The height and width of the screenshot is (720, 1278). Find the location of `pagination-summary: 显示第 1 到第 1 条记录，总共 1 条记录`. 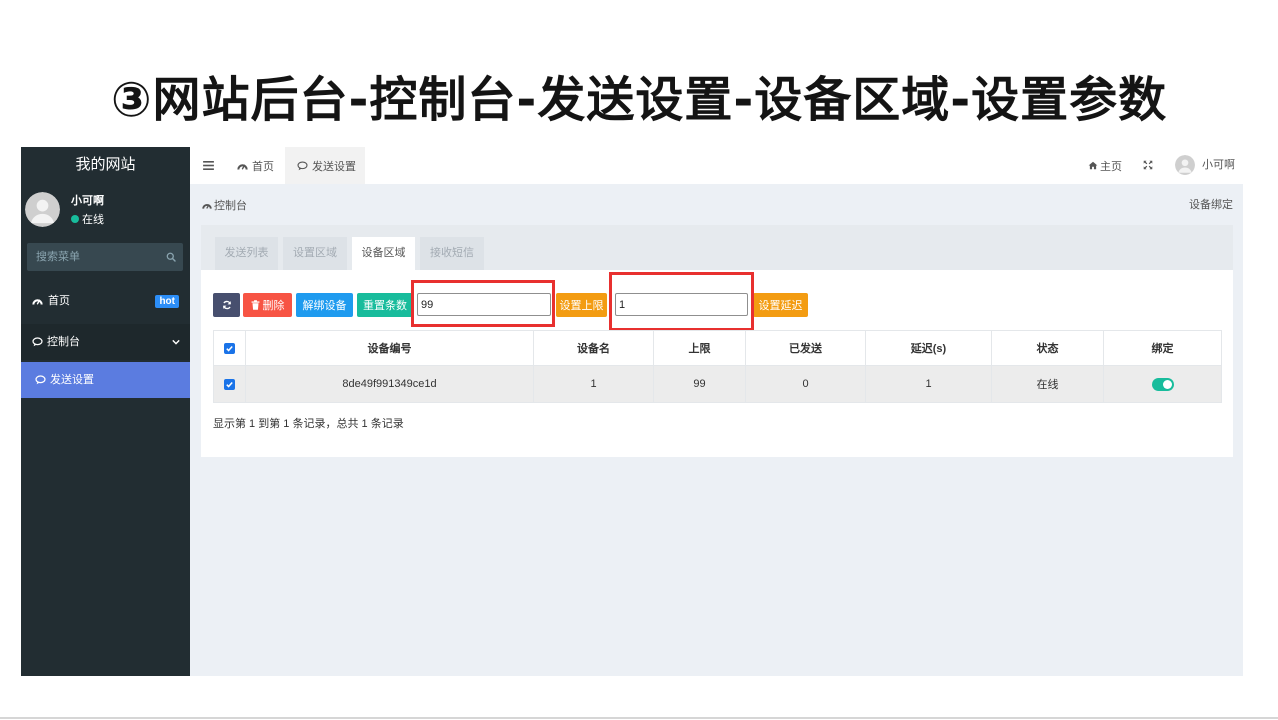

pagination-summary: 显示第 1 到第 1 条记录，总共 1 条记录 is located at coordinates (308, 424).